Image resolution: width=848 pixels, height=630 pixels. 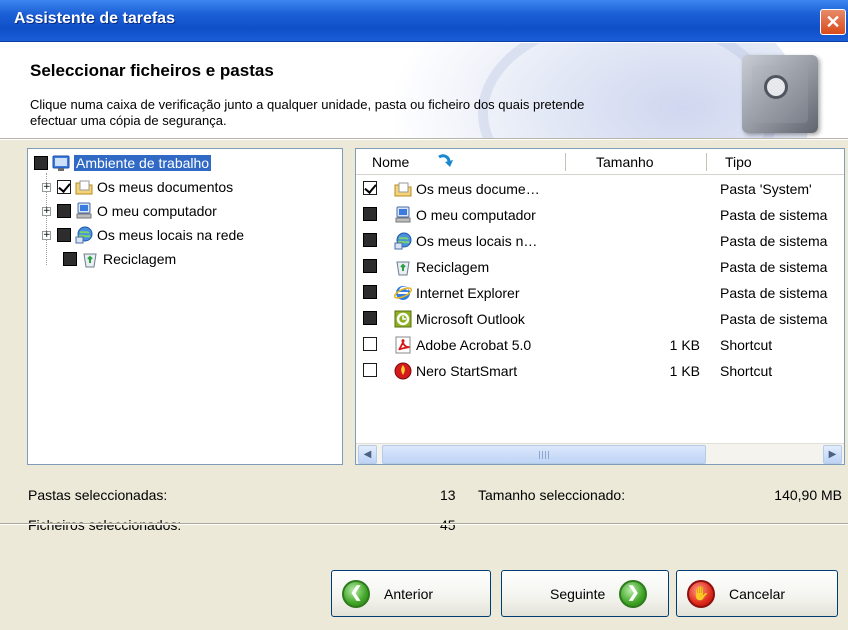 I want to click on tree-item-label: Os meus documentos, so click(x=165, y=187).